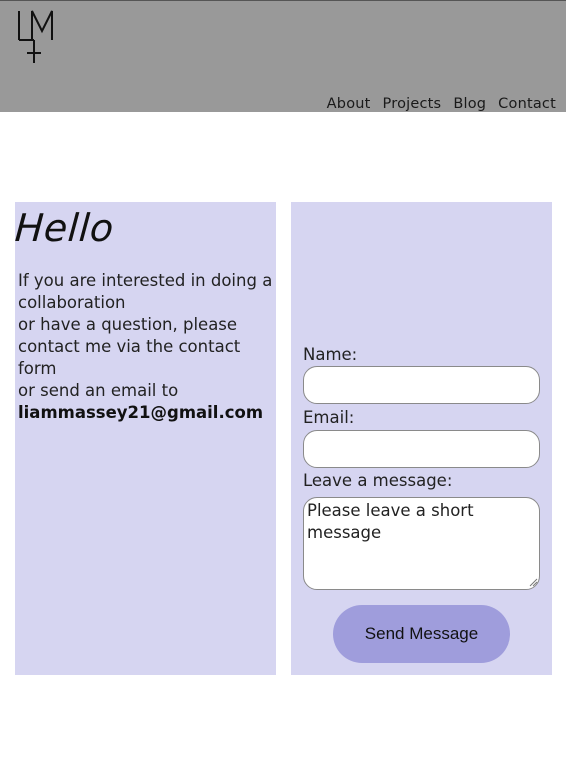 Image resolution: width=566 pixels, height=762 pixels. Describe the element at coordinates (421, 634) in the screenshot. I see `send-message-button: Send Message` at that location.